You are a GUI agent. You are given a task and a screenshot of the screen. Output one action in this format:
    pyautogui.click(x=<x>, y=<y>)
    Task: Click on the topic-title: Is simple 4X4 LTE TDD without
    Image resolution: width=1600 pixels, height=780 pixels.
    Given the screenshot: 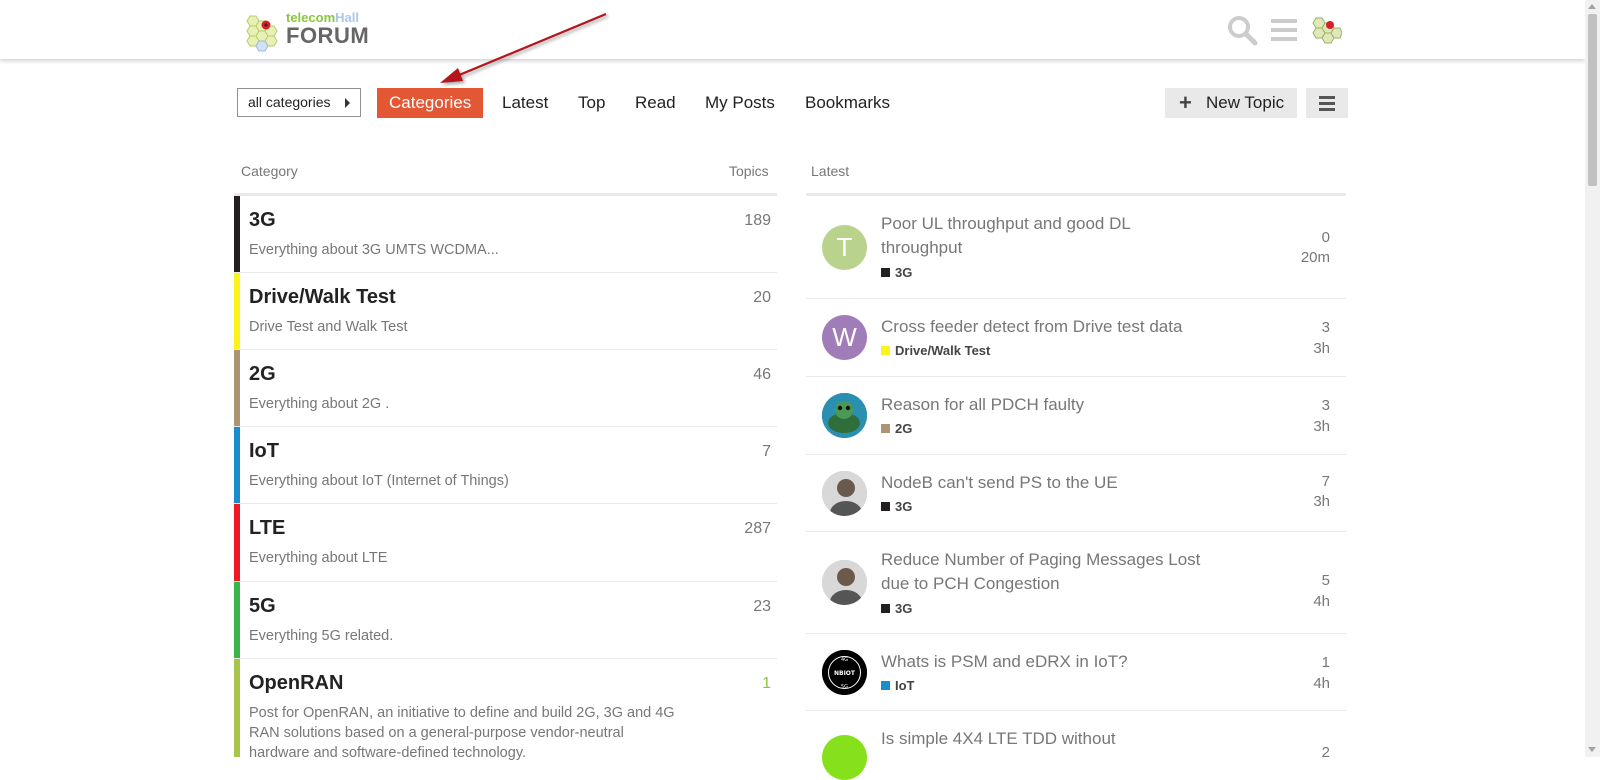 What is the action you would take?
    pyautogui.click(x=1046, y=739)
    